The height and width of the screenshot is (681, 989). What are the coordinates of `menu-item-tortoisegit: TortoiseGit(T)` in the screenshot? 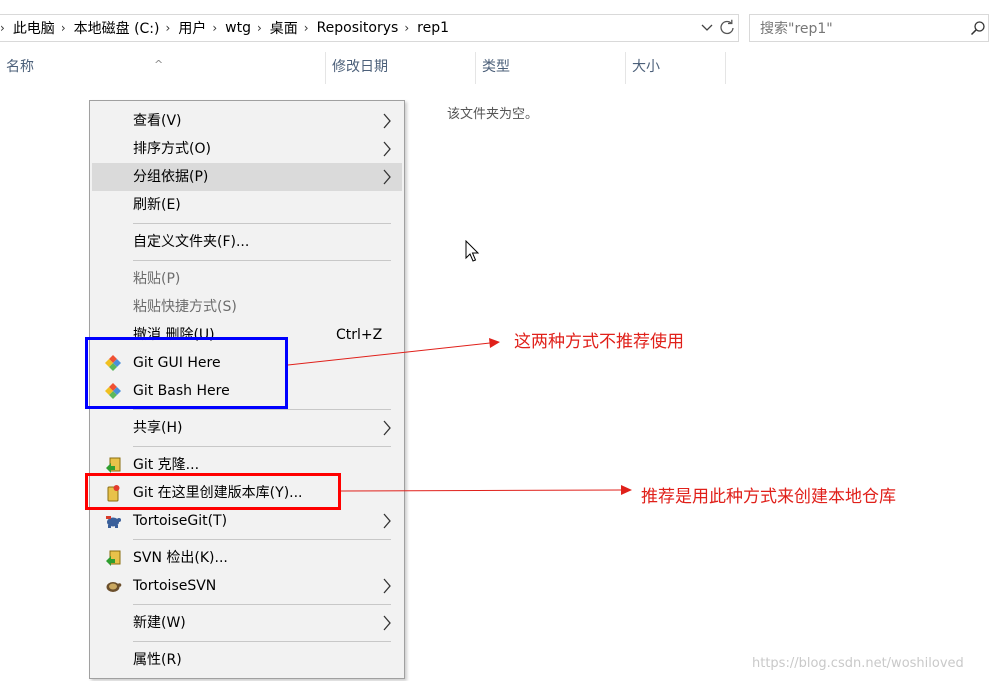 It's located at (247, 521).